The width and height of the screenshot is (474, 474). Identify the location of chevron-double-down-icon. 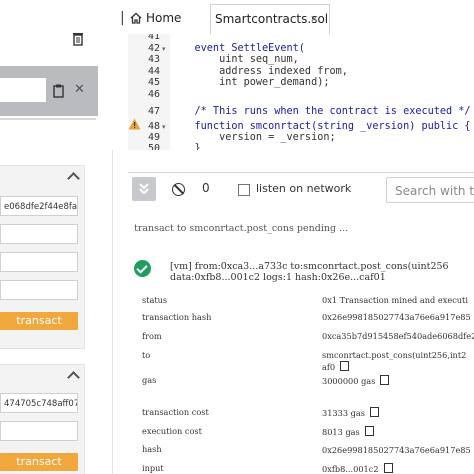
(144, 189).